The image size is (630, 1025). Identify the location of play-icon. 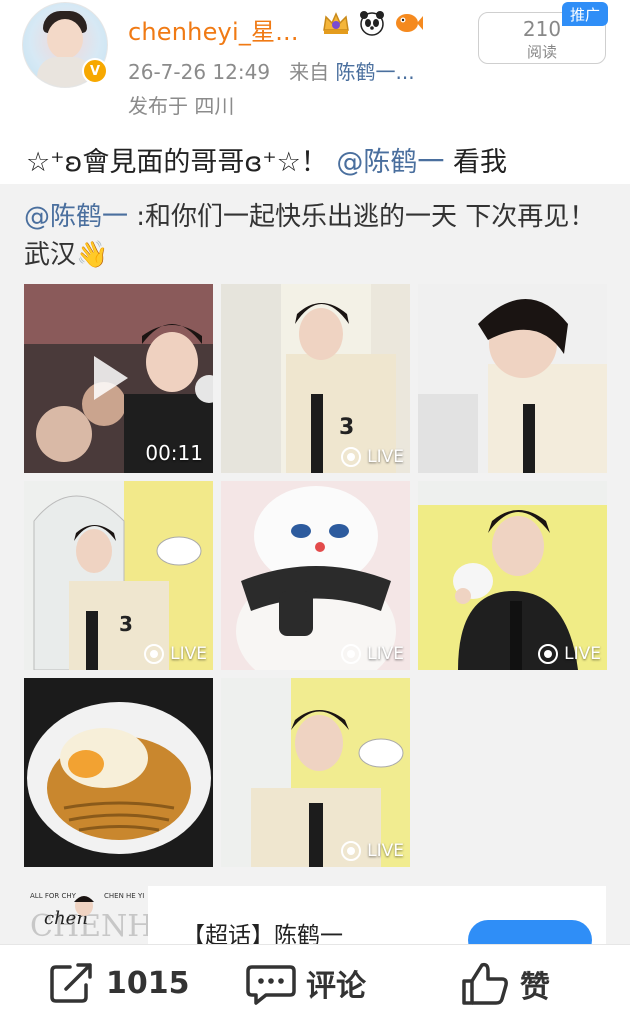
(111, 378).